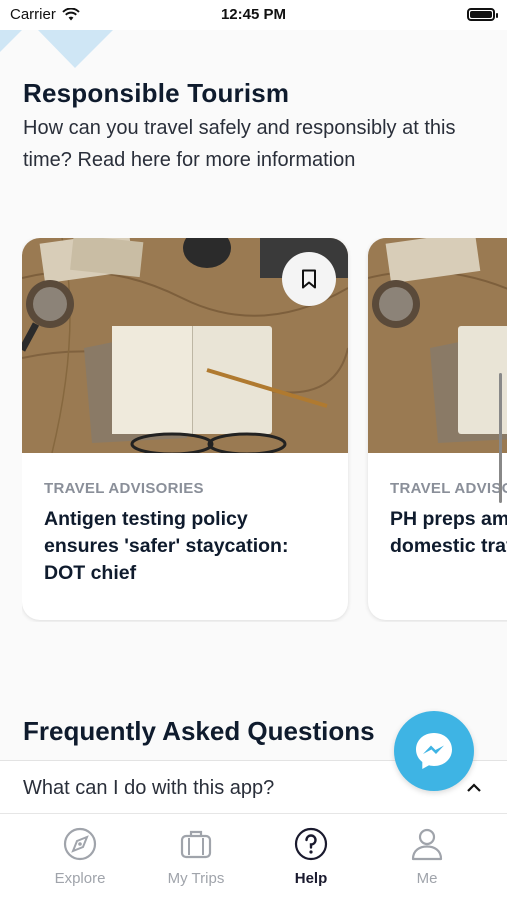 The width and height of the screenshot is (507, 900). Describe the element at coordinates (149, 788) in the screenshot. I see `faq-question: What can I do with this app?` at that location.